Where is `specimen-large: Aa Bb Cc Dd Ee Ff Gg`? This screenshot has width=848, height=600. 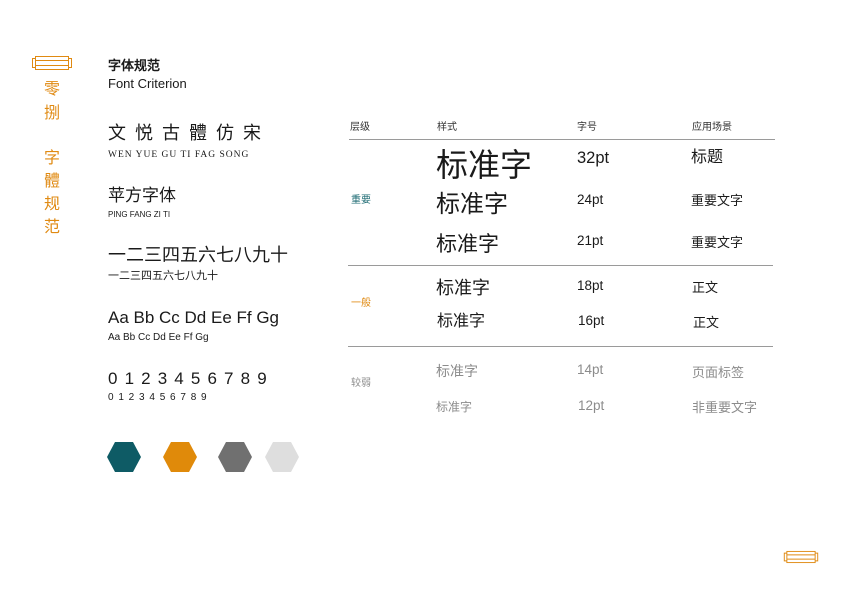 specimen-large: Aa Bb Cc Dd Ee Ff Gg is located at coordinates (194, 317).